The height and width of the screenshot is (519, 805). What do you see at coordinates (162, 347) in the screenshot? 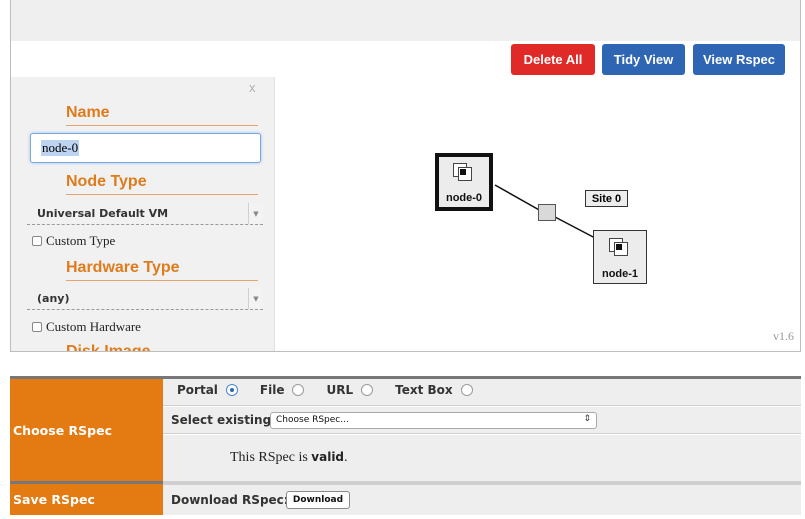
I see `disk-image-heading: Disk Image` at bounding box center [162, 347].